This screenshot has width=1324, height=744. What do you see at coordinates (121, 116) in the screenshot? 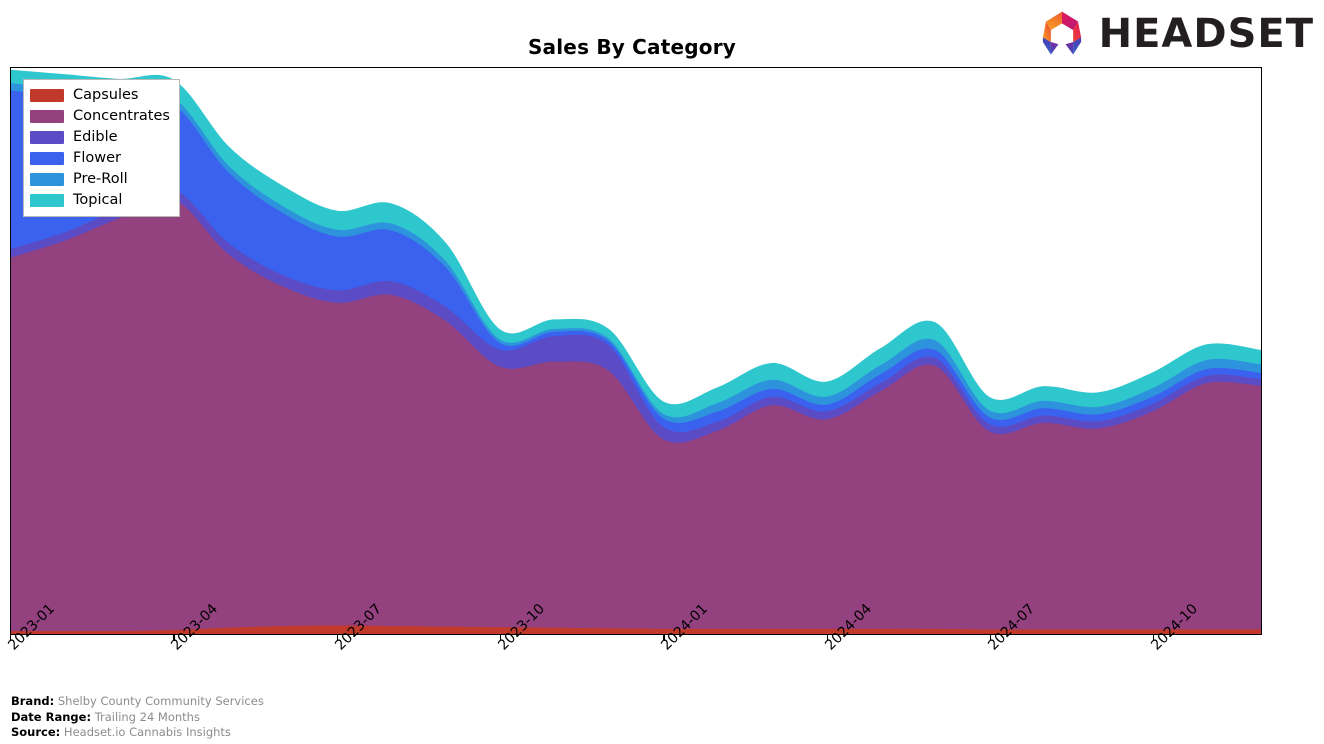
I see `legend-label: Concentrates` at bounding box center [121, 116].